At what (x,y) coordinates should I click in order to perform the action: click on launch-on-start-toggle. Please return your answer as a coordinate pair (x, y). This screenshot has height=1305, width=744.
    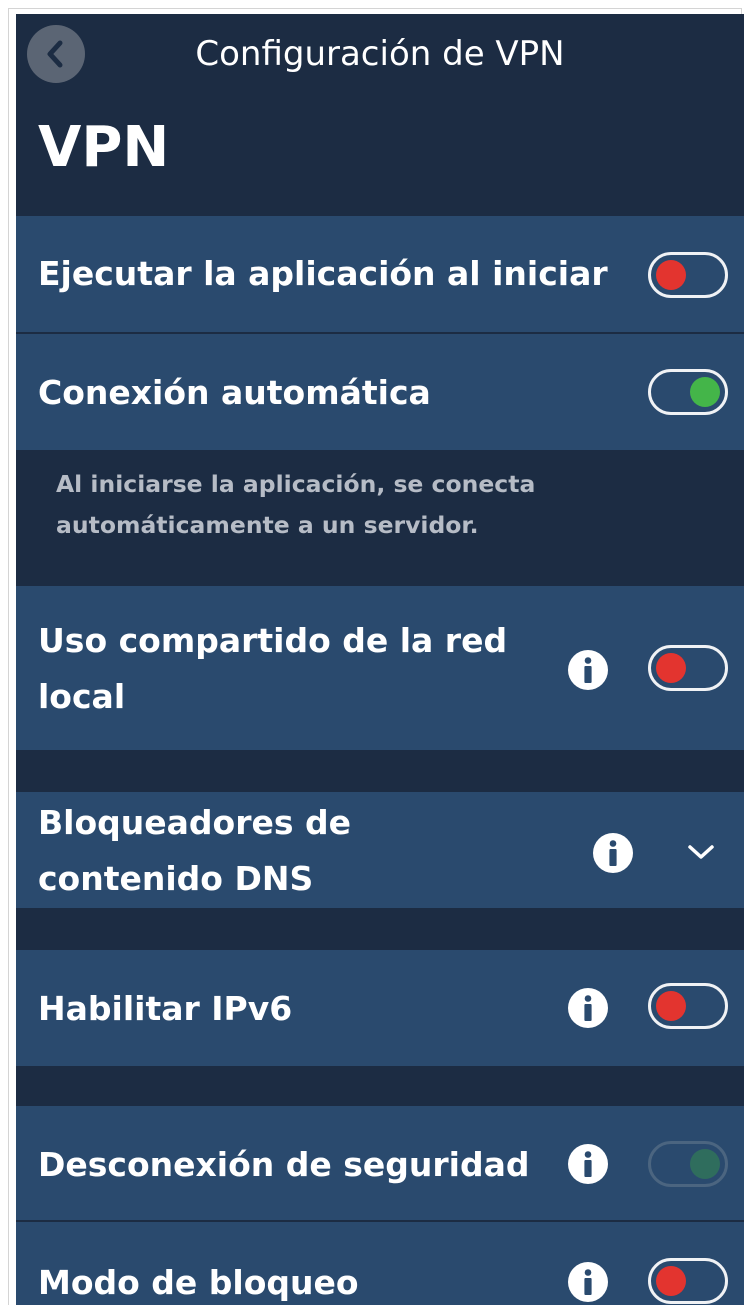
    Looking at the image, I should click on (688, 275).